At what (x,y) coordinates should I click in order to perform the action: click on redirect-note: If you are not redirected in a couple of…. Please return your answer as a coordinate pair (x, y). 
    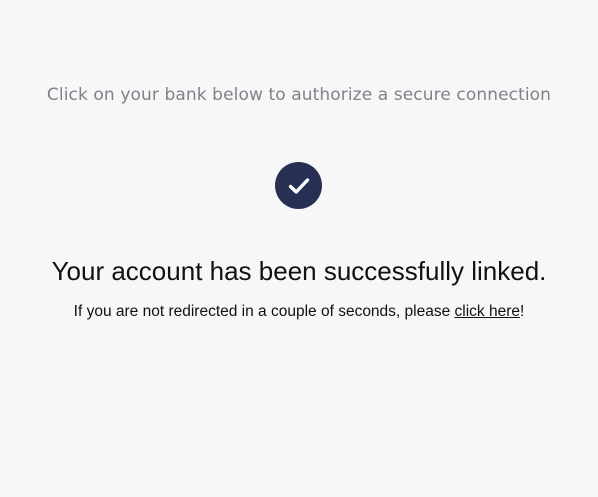
    Looking at the image, I should click on (299, 312).